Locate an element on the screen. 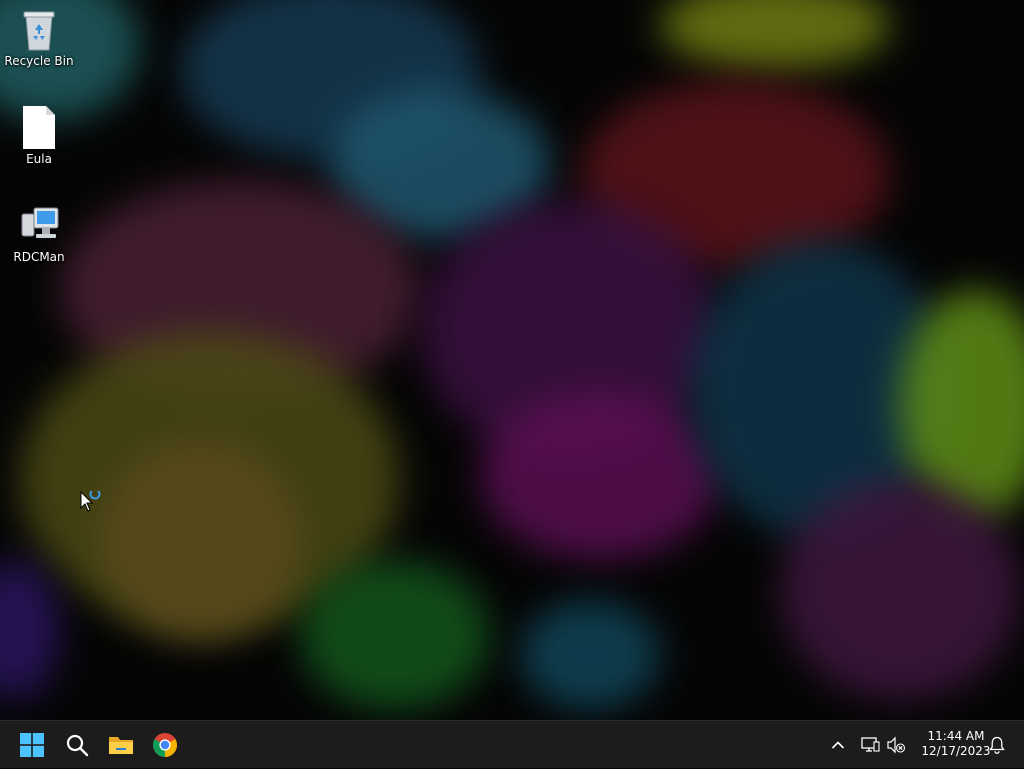 Image resolution: width=1024 pixels, height=769 pixels. document-icon is located at coordinates (39, 127).